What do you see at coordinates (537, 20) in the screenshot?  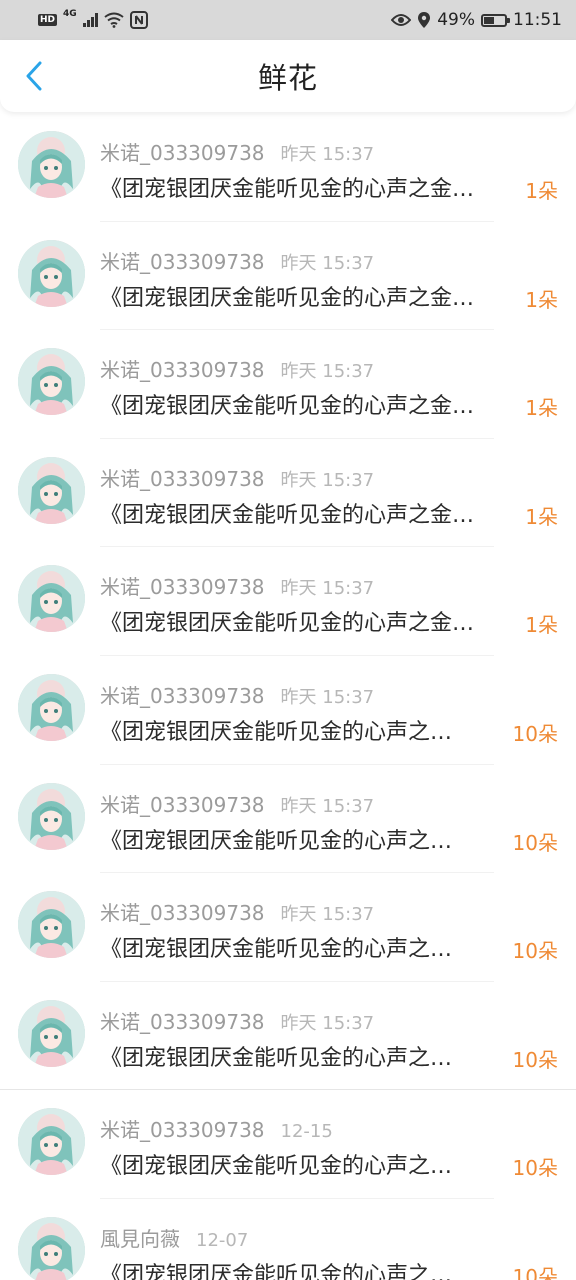 I see `clock: 11:51` at bounding box center [537, 20].